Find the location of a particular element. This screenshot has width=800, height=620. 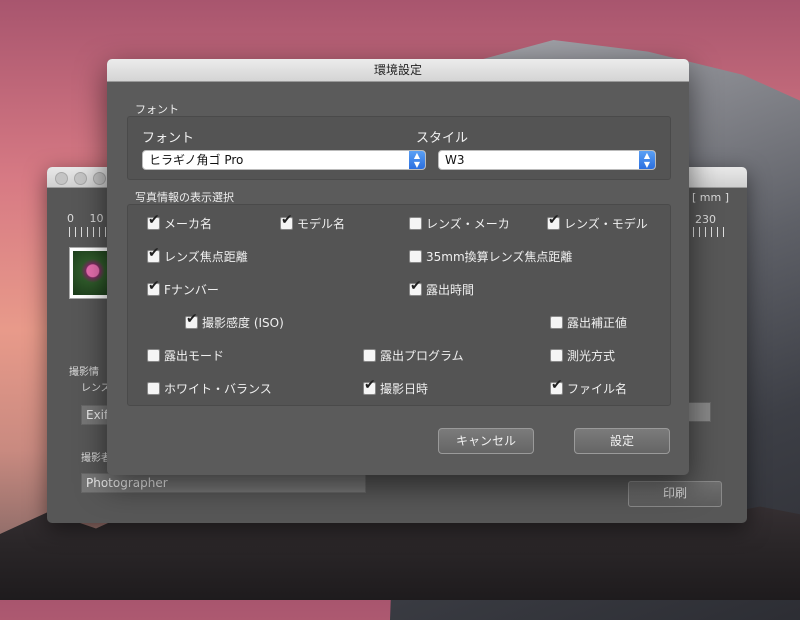

info-group-label: 写真情報の表示選択 is located at coordinates (184, 197).